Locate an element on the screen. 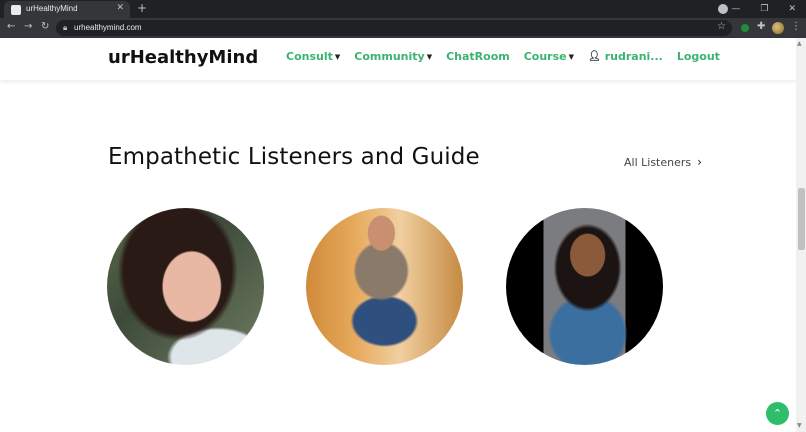 The image size is (806, 432). omnibox: 🔒︎ urhealthymind.com ☆ is located at coordinates (394, 28).